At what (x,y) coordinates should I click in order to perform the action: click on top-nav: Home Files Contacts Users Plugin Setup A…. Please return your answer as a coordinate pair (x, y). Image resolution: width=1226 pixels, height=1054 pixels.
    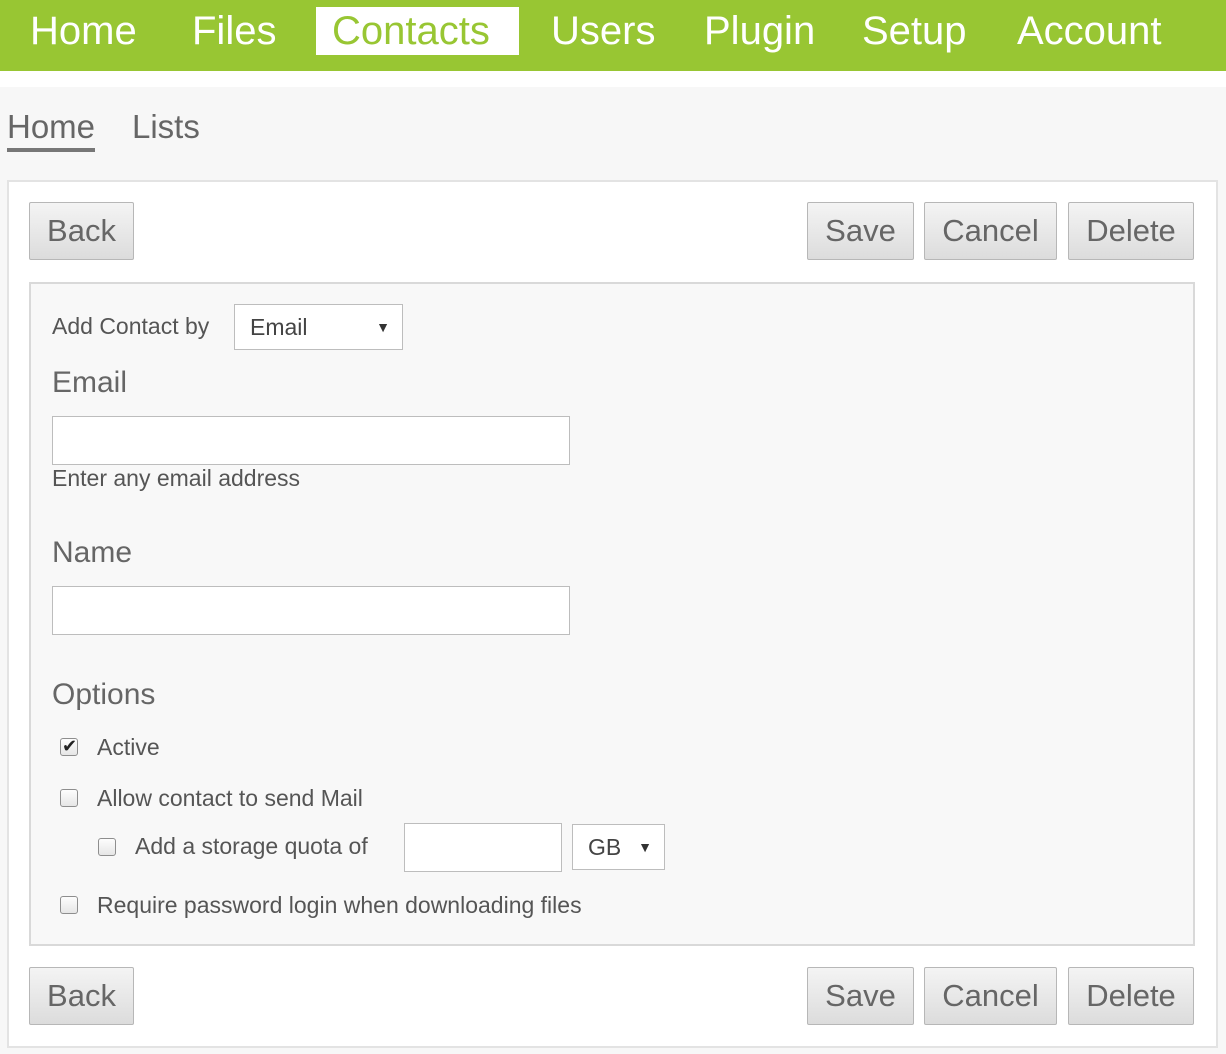
    Looking at the image, I should click on (613, 35).